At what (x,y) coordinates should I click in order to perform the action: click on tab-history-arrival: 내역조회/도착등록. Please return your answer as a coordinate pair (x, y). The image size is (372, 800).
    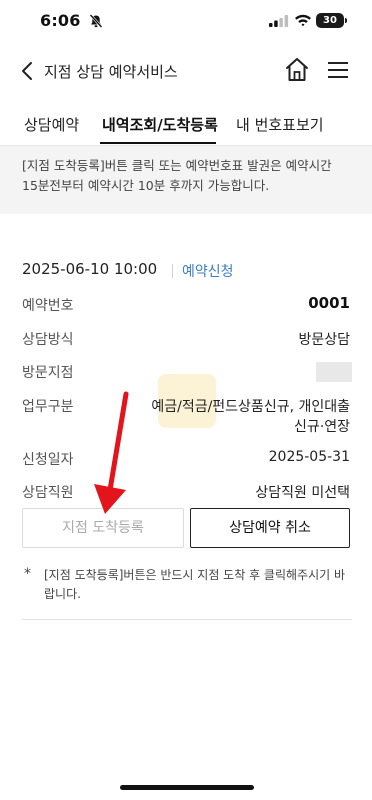
    Looking at the image, I should click on (160, 124).